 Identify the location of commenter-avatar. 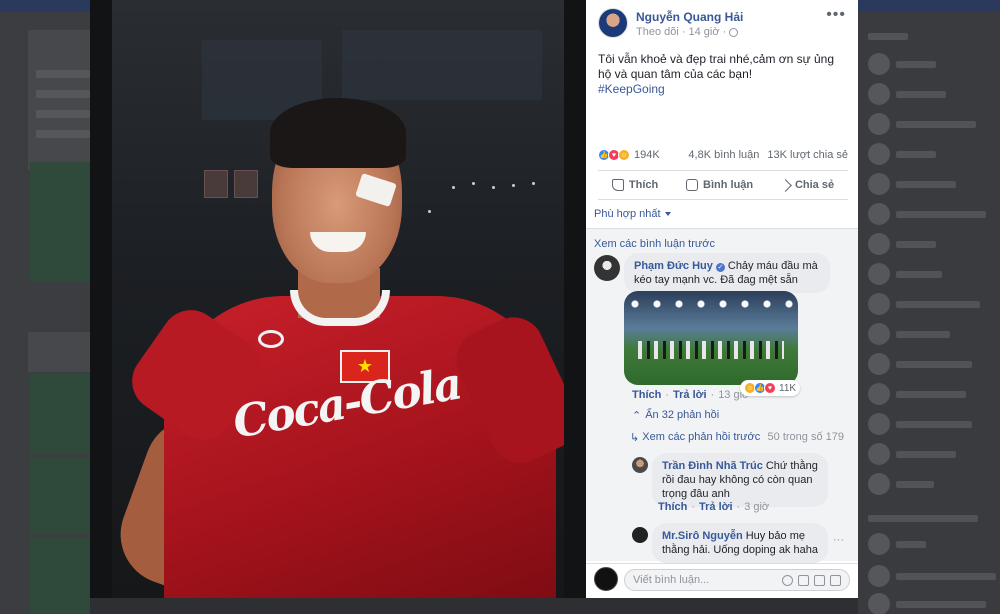
(607, 268).